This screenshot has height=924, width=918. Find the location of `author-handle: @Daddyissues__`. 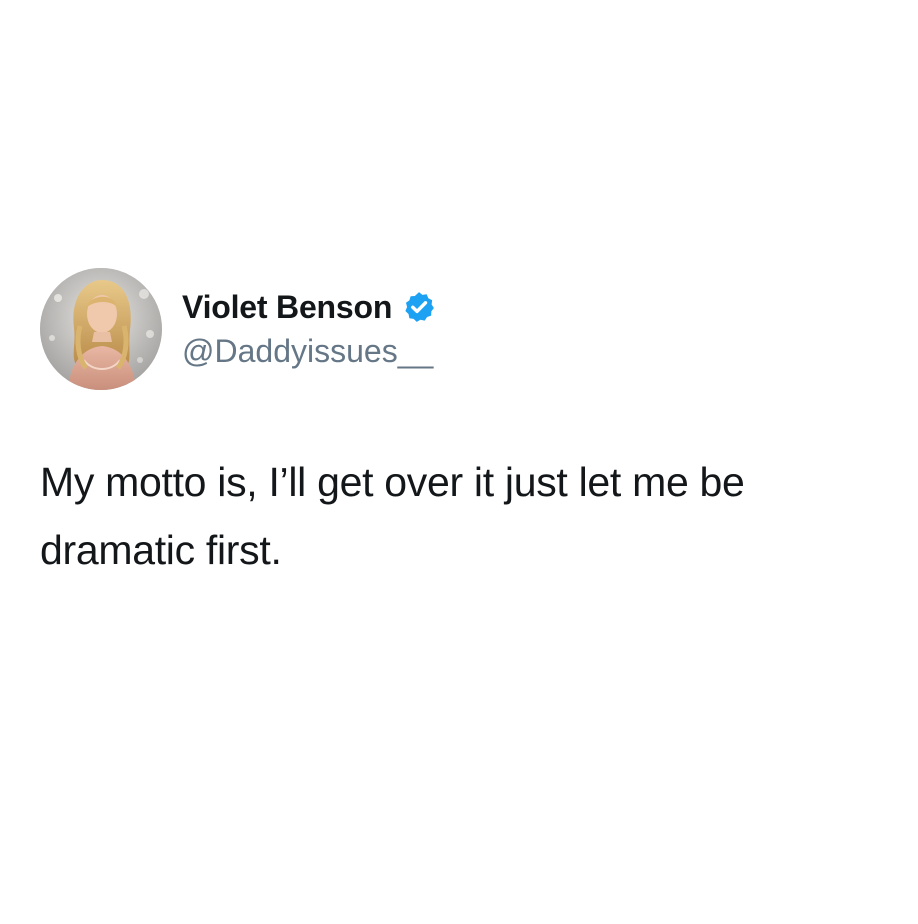

author-handle: @Daddyissues__ is located at coordinates (307, 351).